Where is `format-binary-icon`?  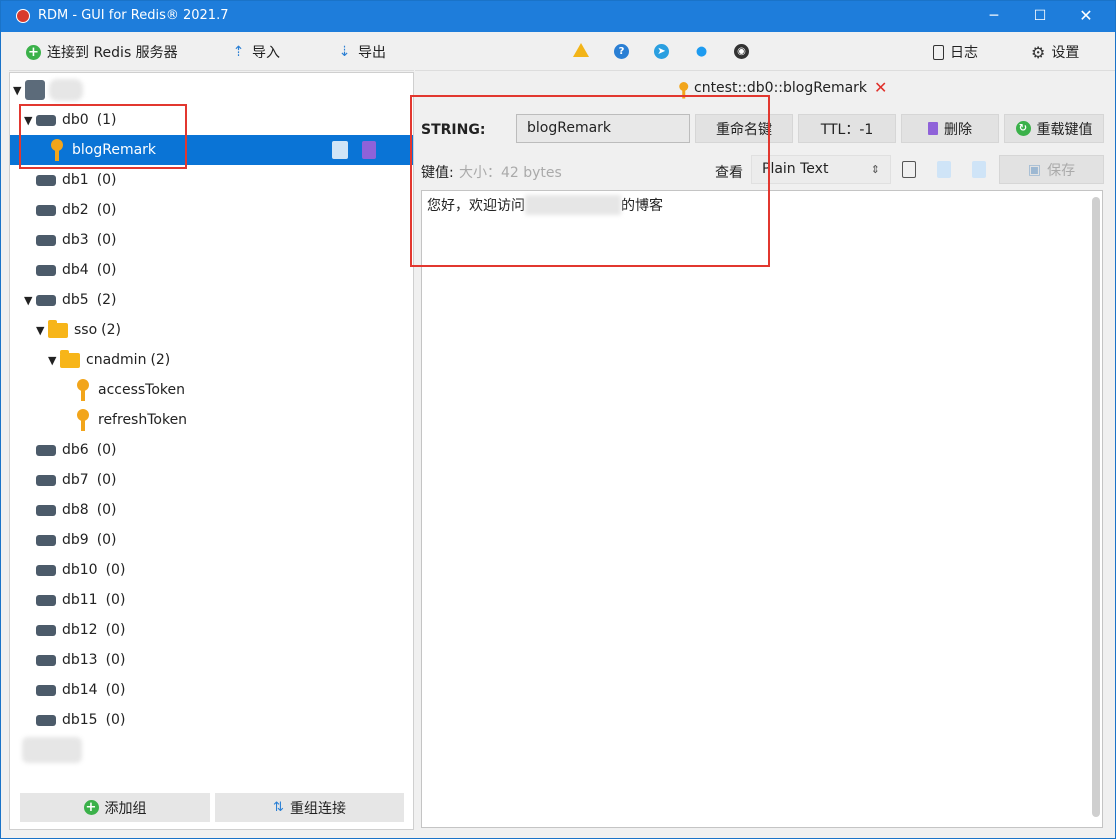
format-binary-icon is located at coordinates (979, 169).